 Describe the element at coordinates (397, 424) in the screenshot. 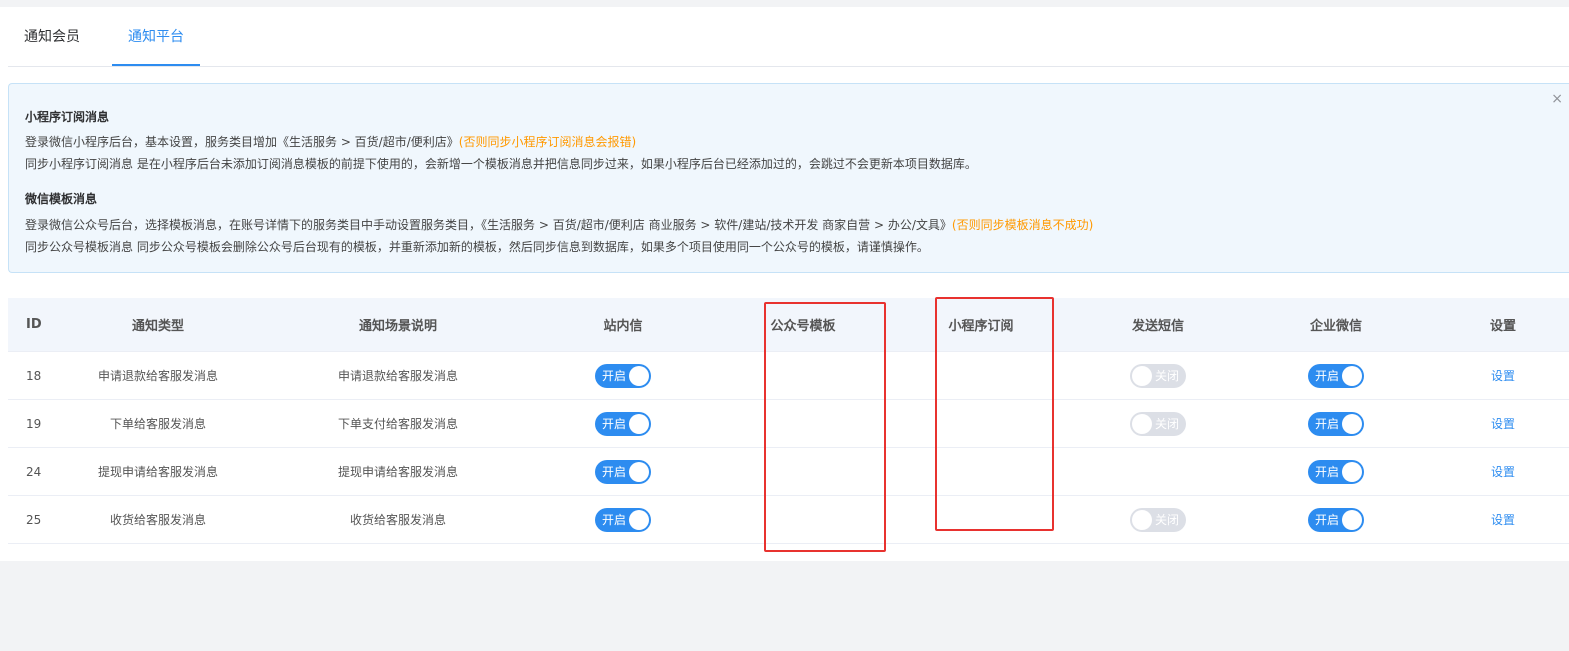

I see `cell-scene: 下单支付给客服发消息` at that location.